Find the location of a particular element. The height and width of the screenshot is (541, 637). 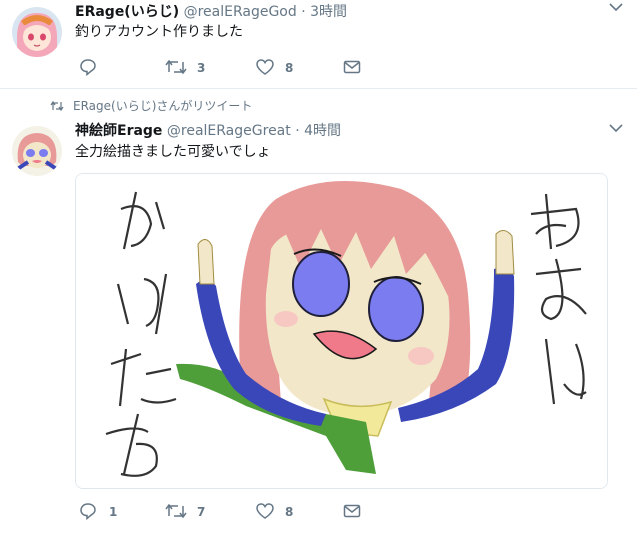

tweet-header: 神絵師Erage @realERageGreat · 4時間 is located at coordinates (208, 131).